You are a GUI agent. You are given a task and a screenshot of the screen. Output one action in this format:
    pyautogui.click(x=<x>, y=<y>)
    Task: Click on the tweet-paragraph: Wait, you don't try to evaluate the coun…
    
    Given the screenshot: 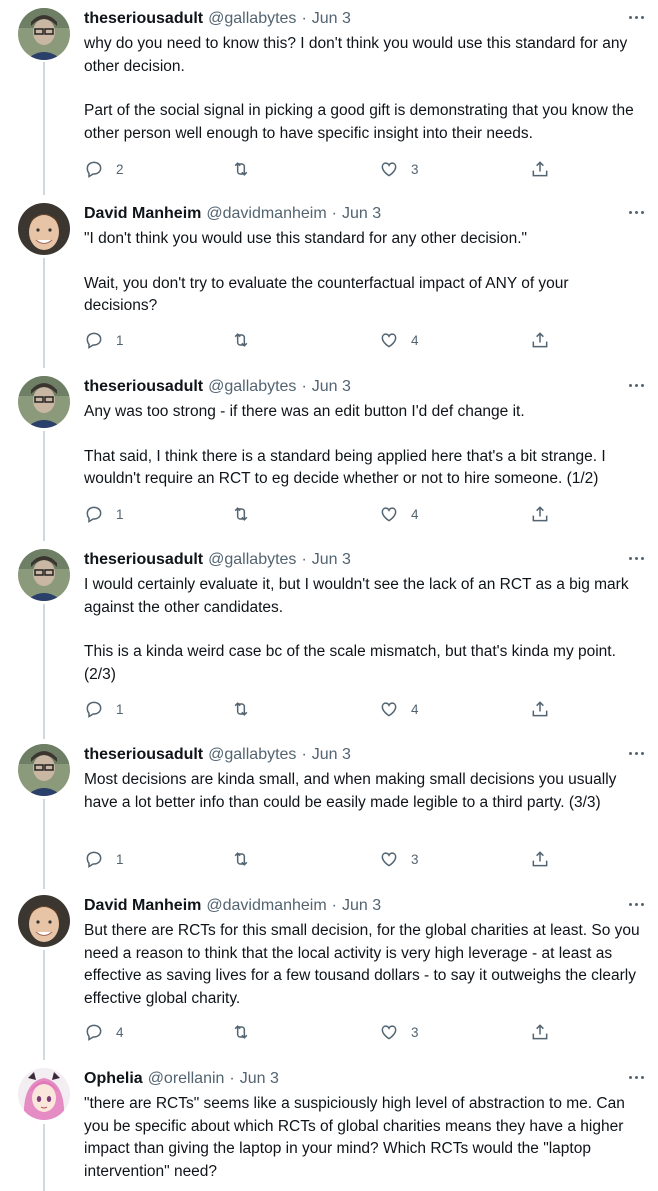 What is the action you would take?
    pyautogui.click(x=326, y=294)
    